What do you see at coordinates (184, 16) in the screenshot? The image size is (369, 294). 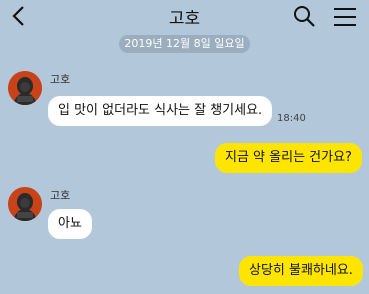 I see `chat-header: 고호` at bounding box center [184, 16].